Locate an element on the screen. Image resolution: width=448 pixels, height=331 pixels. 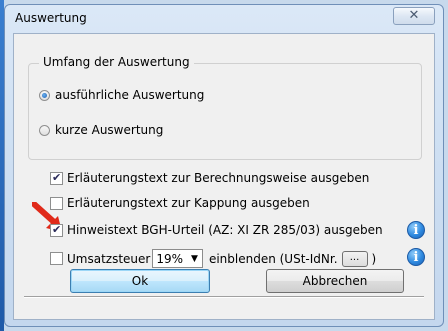
radio-detailed: ausführliche Auswertung is located at coordinates (121, 95).